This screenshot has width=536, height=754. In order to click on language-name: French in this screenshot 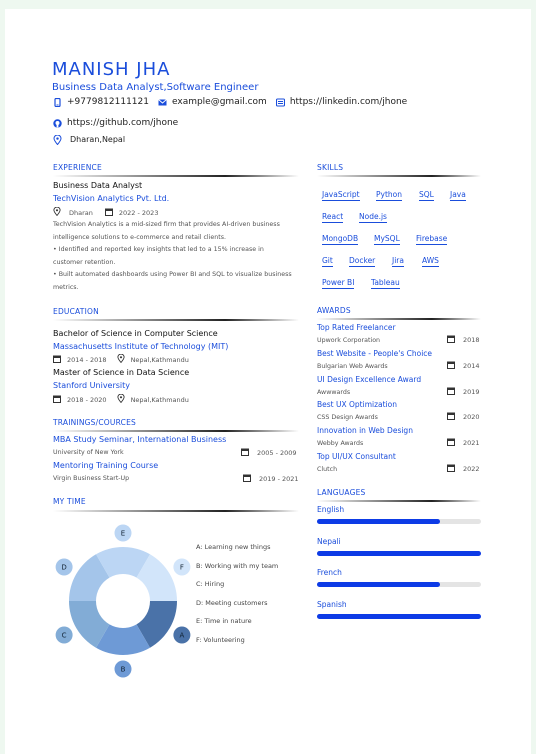, I will do `click(329, 573)`.